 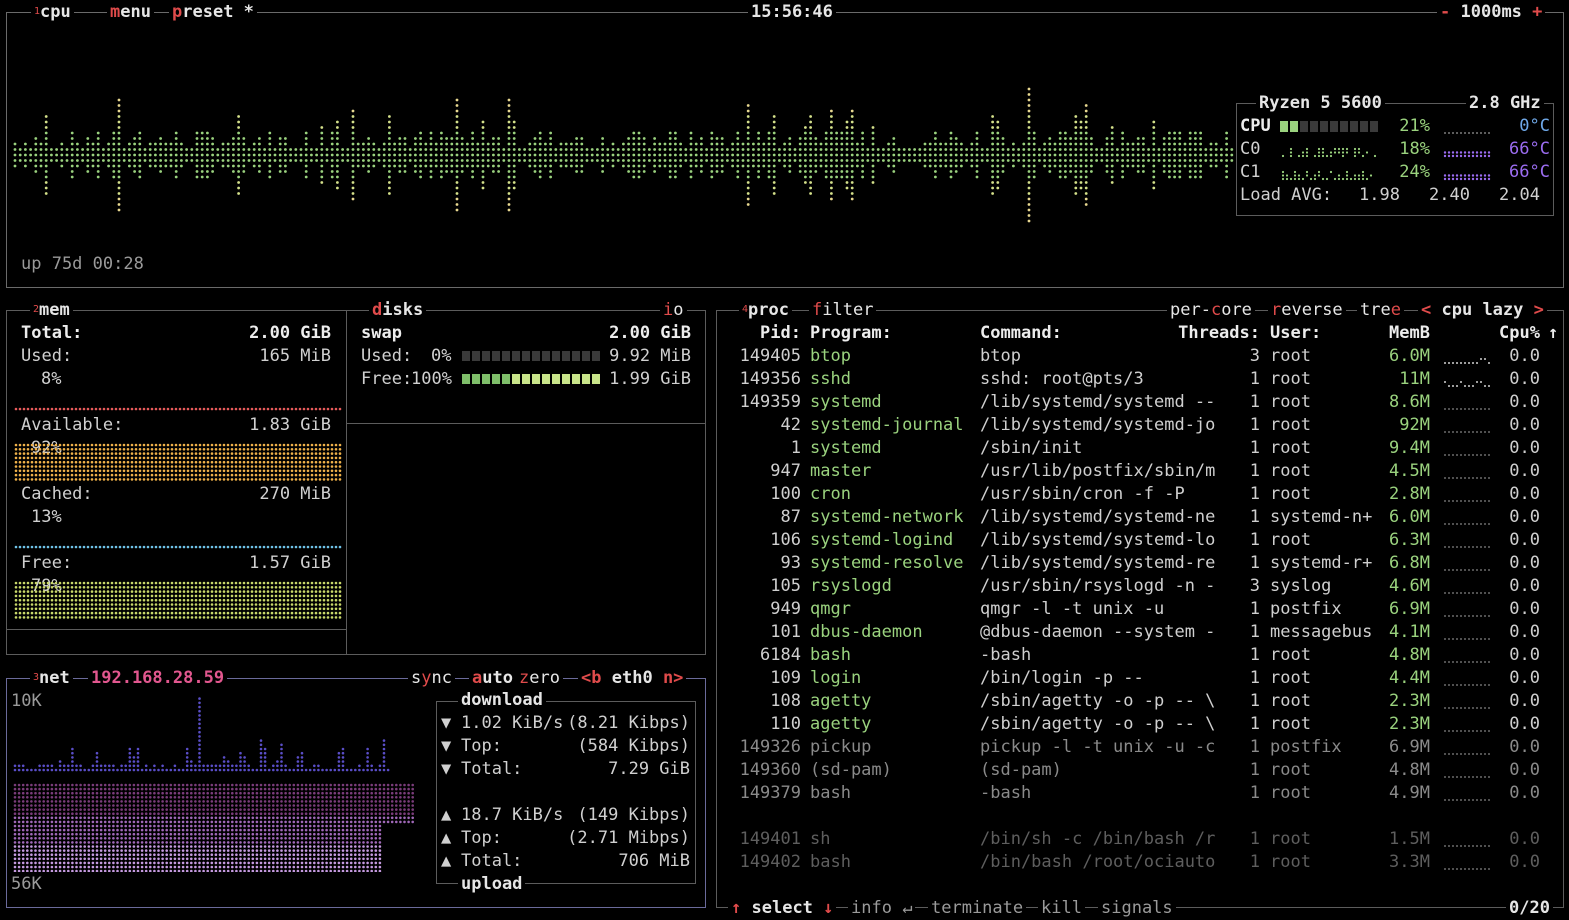 I want to click on process-user: root, so click(x=1290, y=402).